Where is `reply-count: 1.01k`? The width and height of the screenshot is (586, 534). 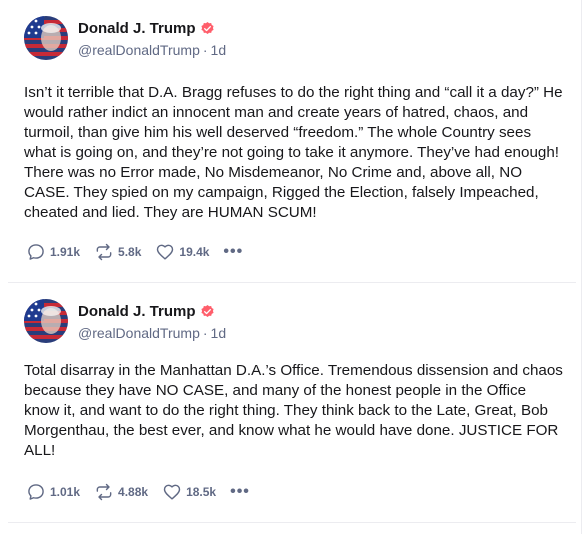
reply-count: 1.01k is located at coordinates (65, 492).